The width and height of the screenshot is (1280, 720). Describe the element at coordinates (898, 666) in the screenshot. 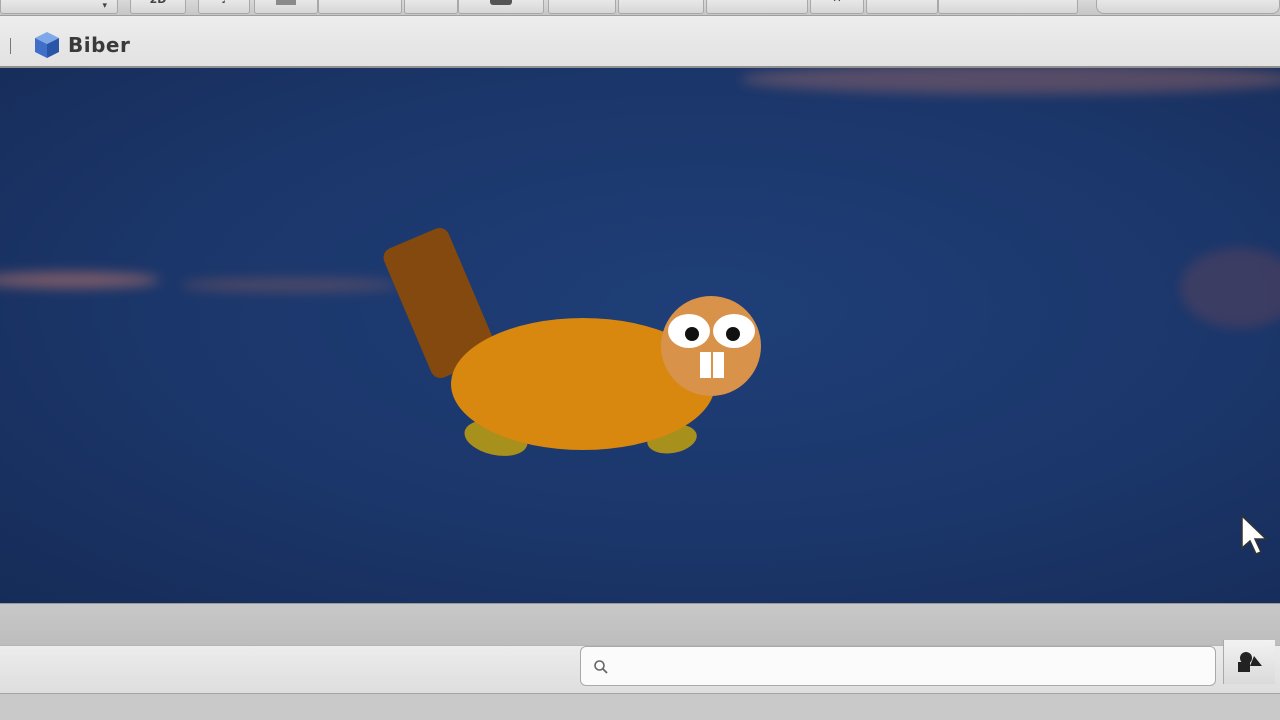

I see `project-search-input` at that location.